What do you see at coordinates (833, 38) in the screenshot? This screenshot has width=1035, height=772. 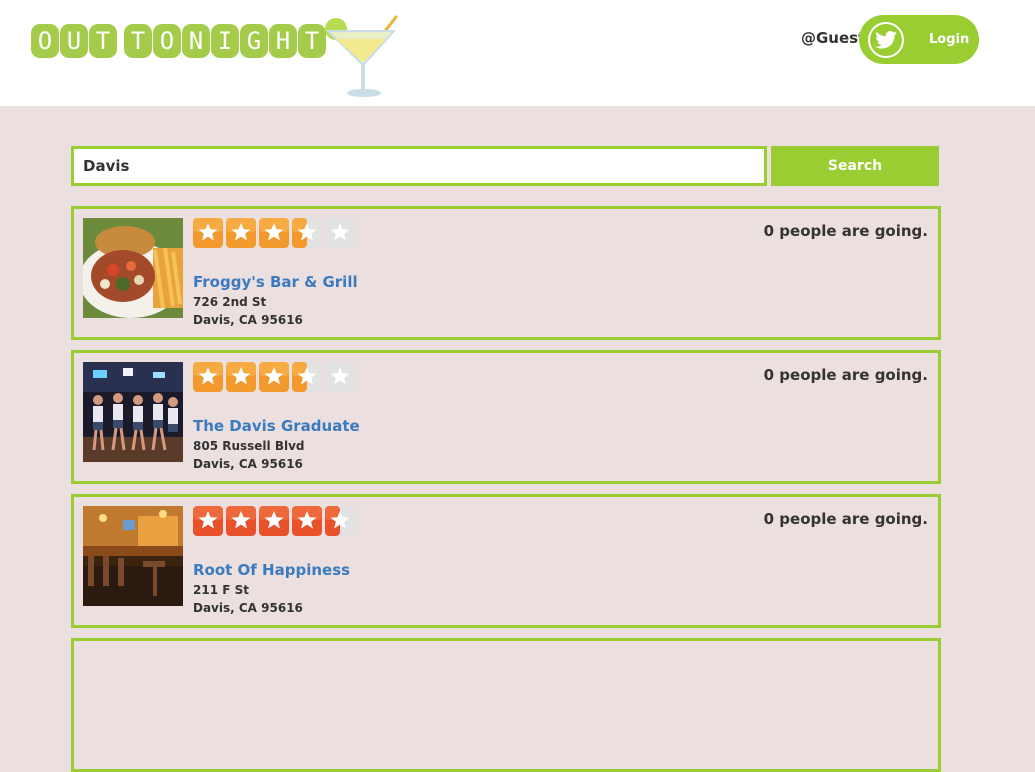 I see `user-handle: @Guest` at bounding box center [833, 38].